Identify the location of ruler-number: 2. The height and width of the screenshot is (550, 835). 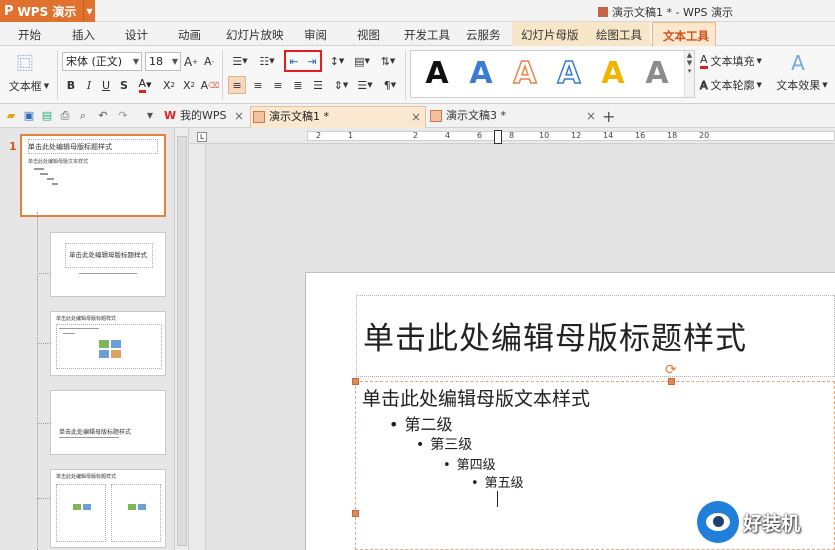
(319, 135).